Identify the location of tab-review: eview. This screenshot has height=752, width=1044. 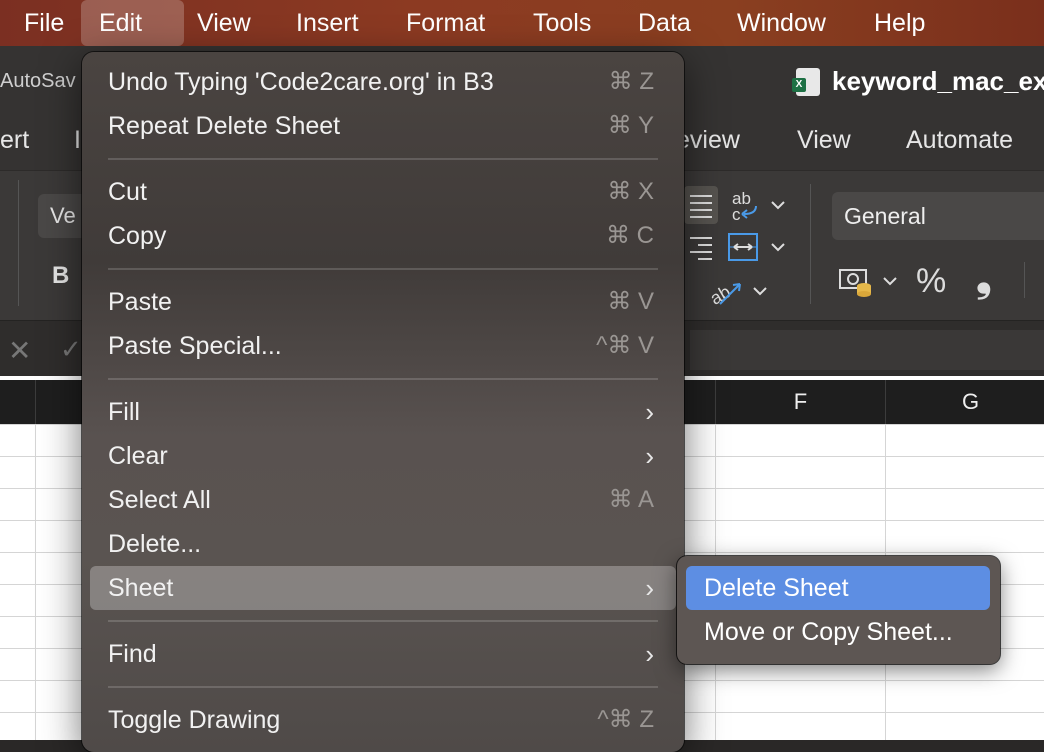
(708, 140).